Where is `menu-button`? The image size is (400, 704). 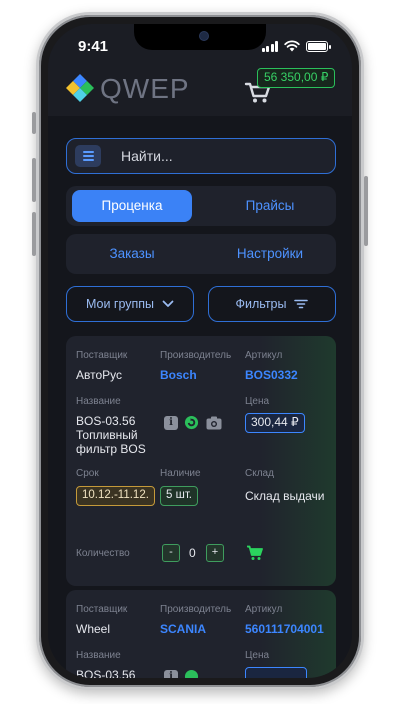 menu-button is located at coordinates (88, 156).